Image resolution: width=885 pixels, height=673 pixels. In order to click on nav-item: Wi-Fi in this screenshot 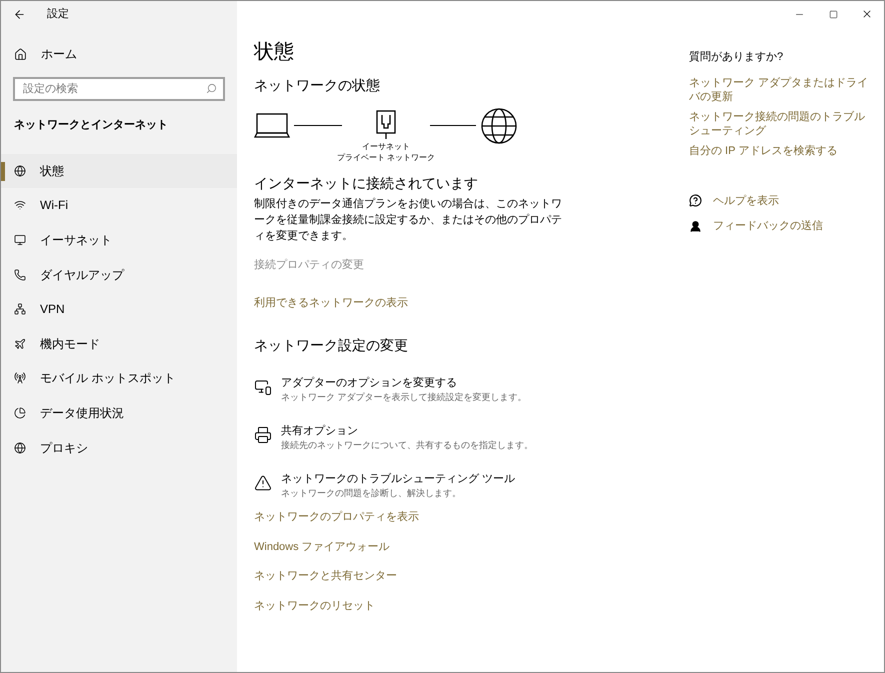, I will do `click(119, 205)`.